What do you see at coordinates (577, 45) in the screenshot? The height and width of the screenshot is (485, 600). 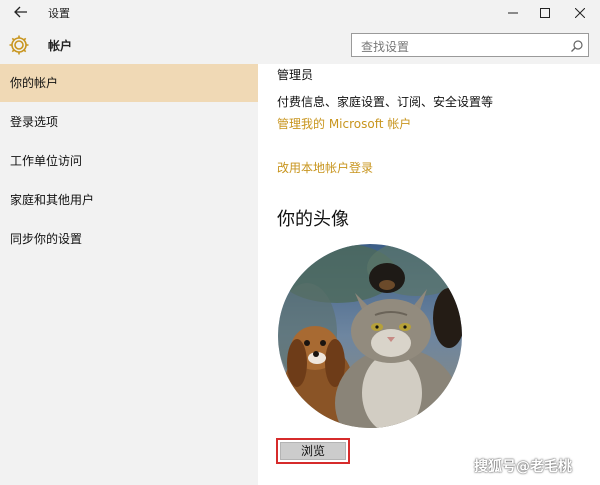 I see `search-icon` at bounding box center [577, 45].